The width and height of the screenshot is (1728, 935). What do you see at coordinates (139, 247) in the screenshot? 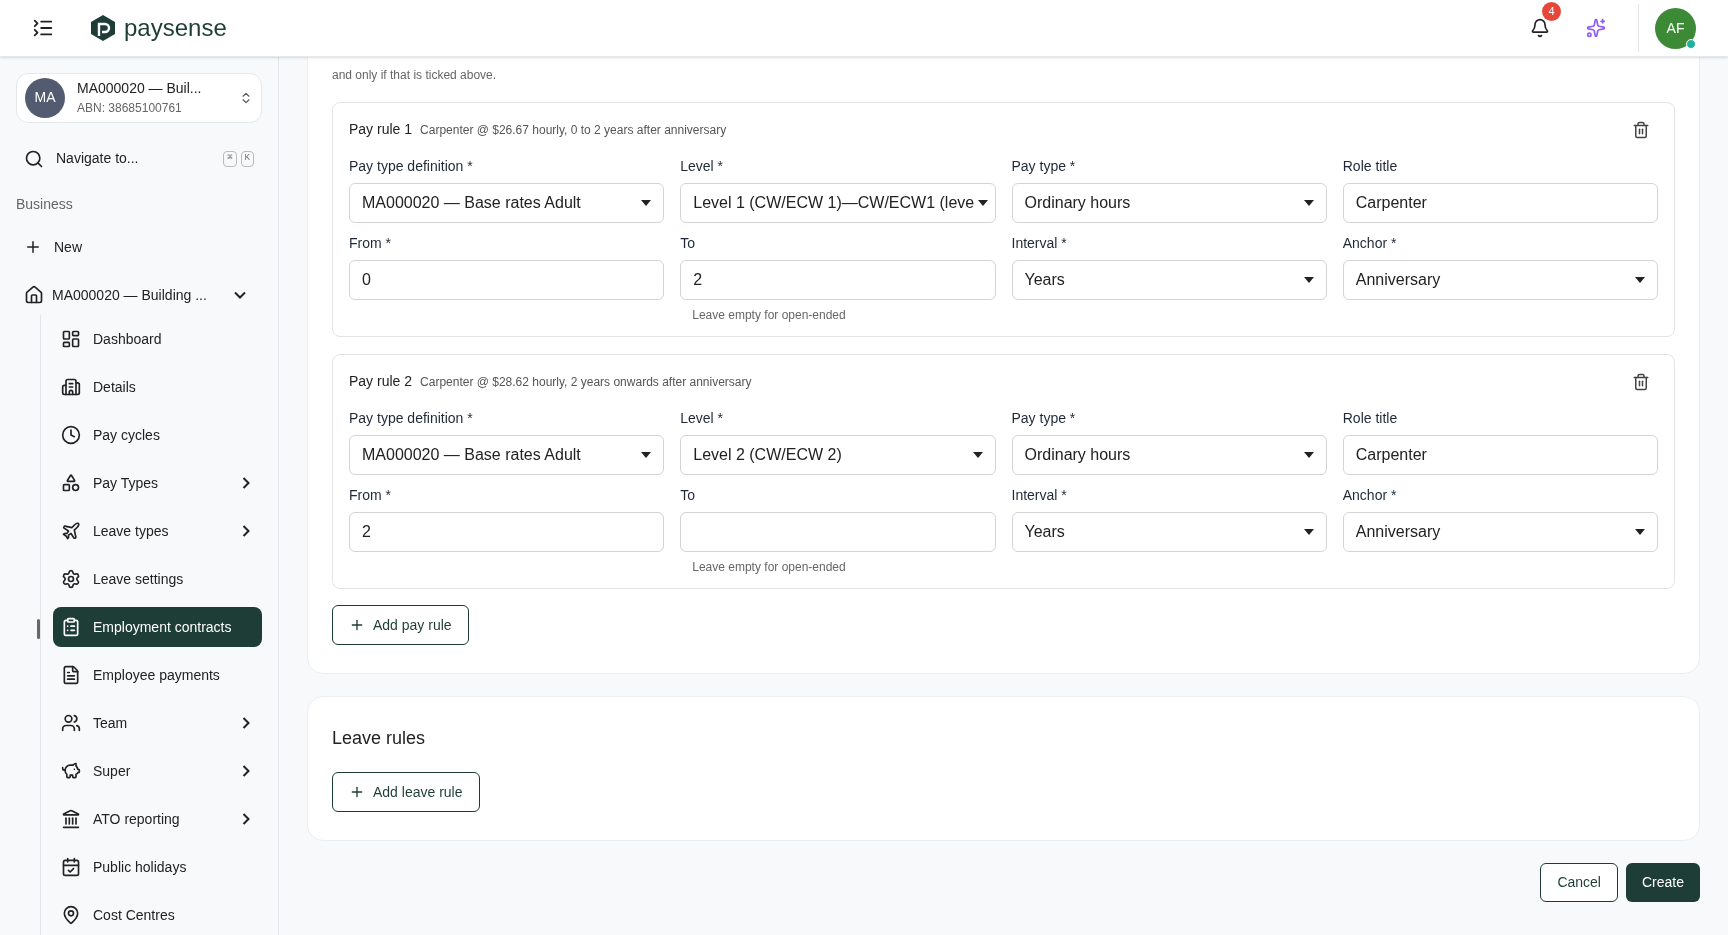
I see `new-business-item: New` at bounding box center [139, 247].